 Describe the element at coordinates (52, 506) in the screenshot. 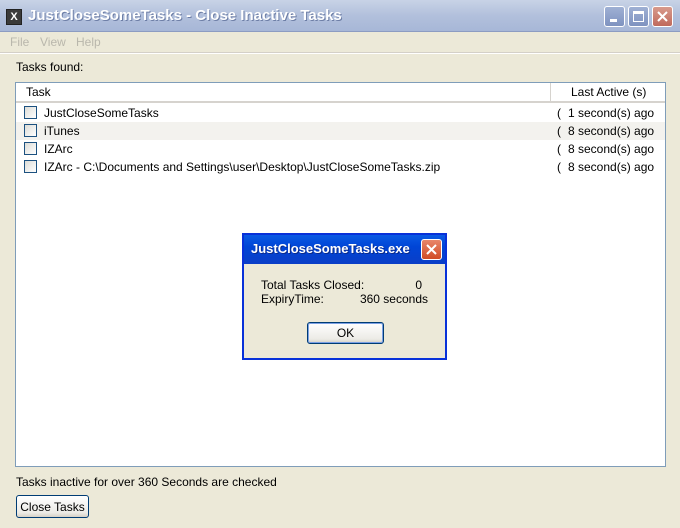

I see `close-tasks-button: Close Tasks` at that location.